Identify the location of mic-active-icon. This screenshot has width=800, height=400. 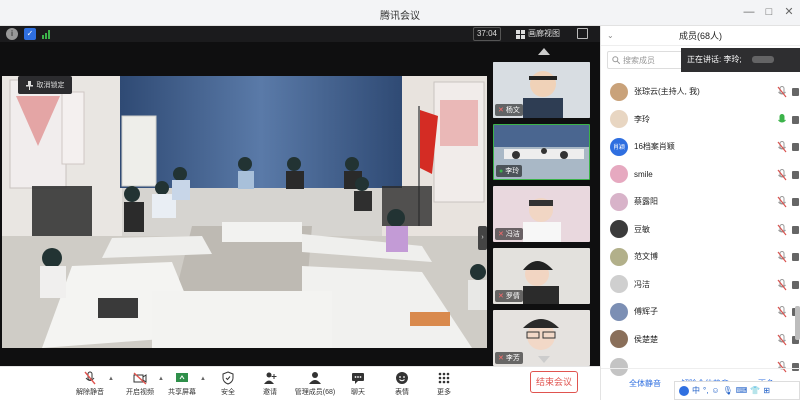
(782, 119).